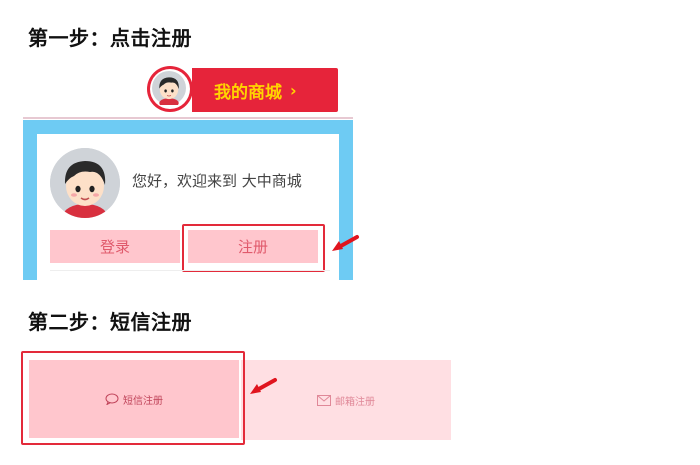  I want to click on welcome-text: 您好，欢迎来到 大中商城, so click(217, 181).